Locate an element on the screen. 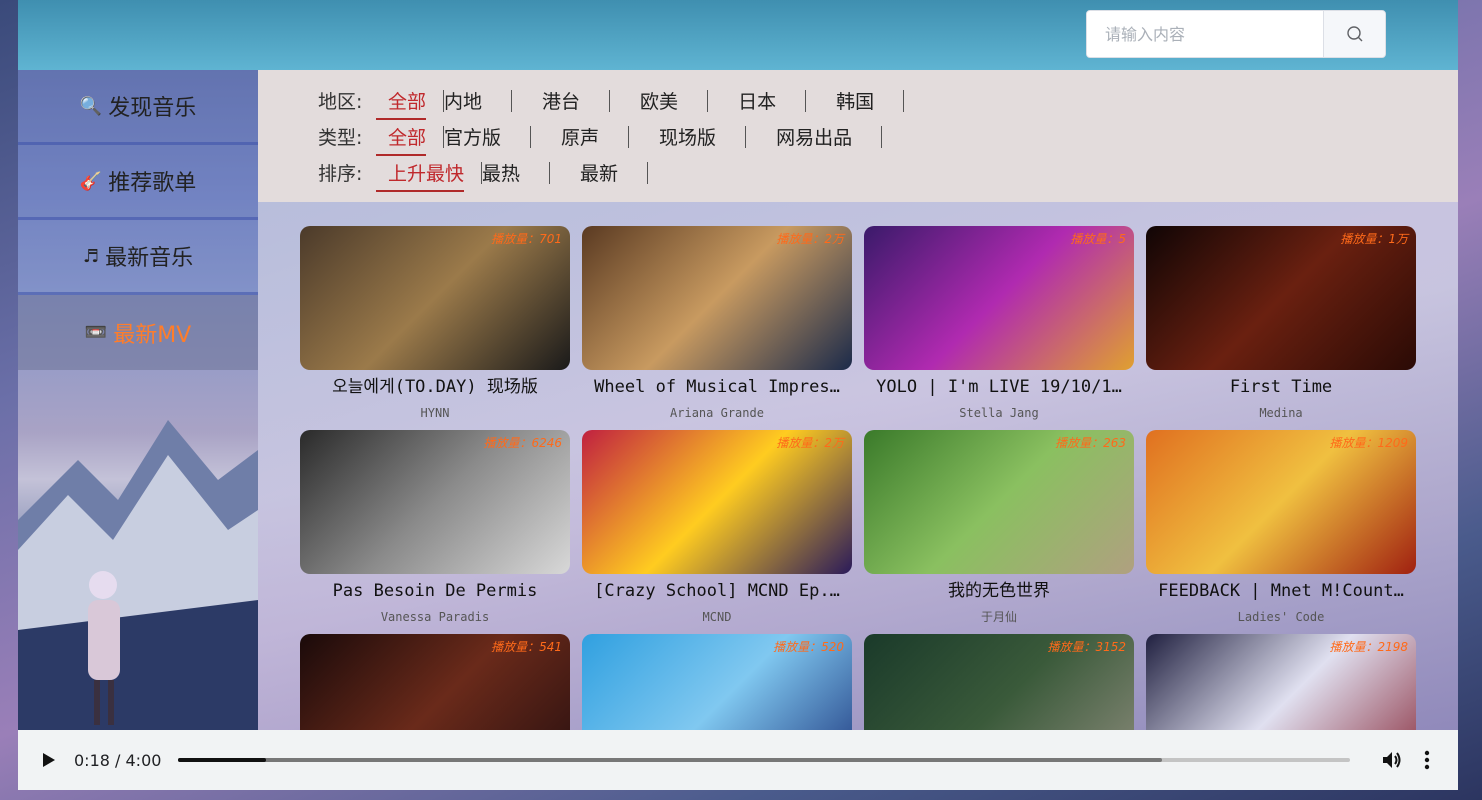 The width and height of the screenshot is (1482, 800). filter-option-type: 全部 is located at coordinates (410, 139).